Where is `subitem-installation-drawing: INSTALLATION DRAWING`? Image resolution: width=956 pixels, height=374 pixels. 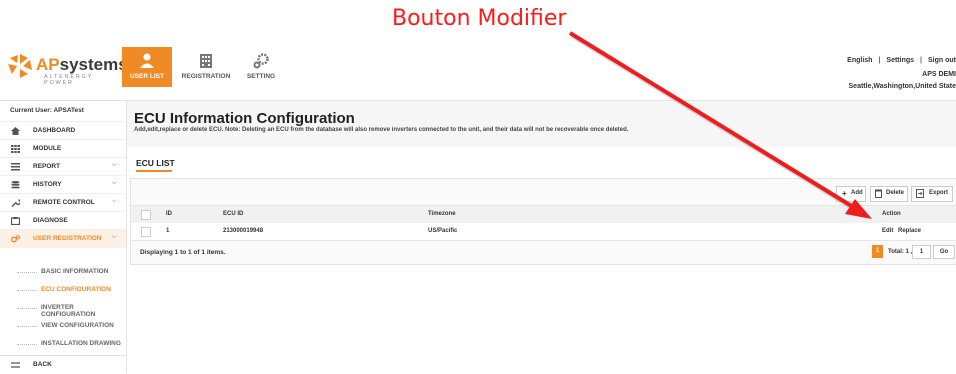 subitem-installation-drawing: INSTALLATION DRAWING is located at coordinates (63, 344).